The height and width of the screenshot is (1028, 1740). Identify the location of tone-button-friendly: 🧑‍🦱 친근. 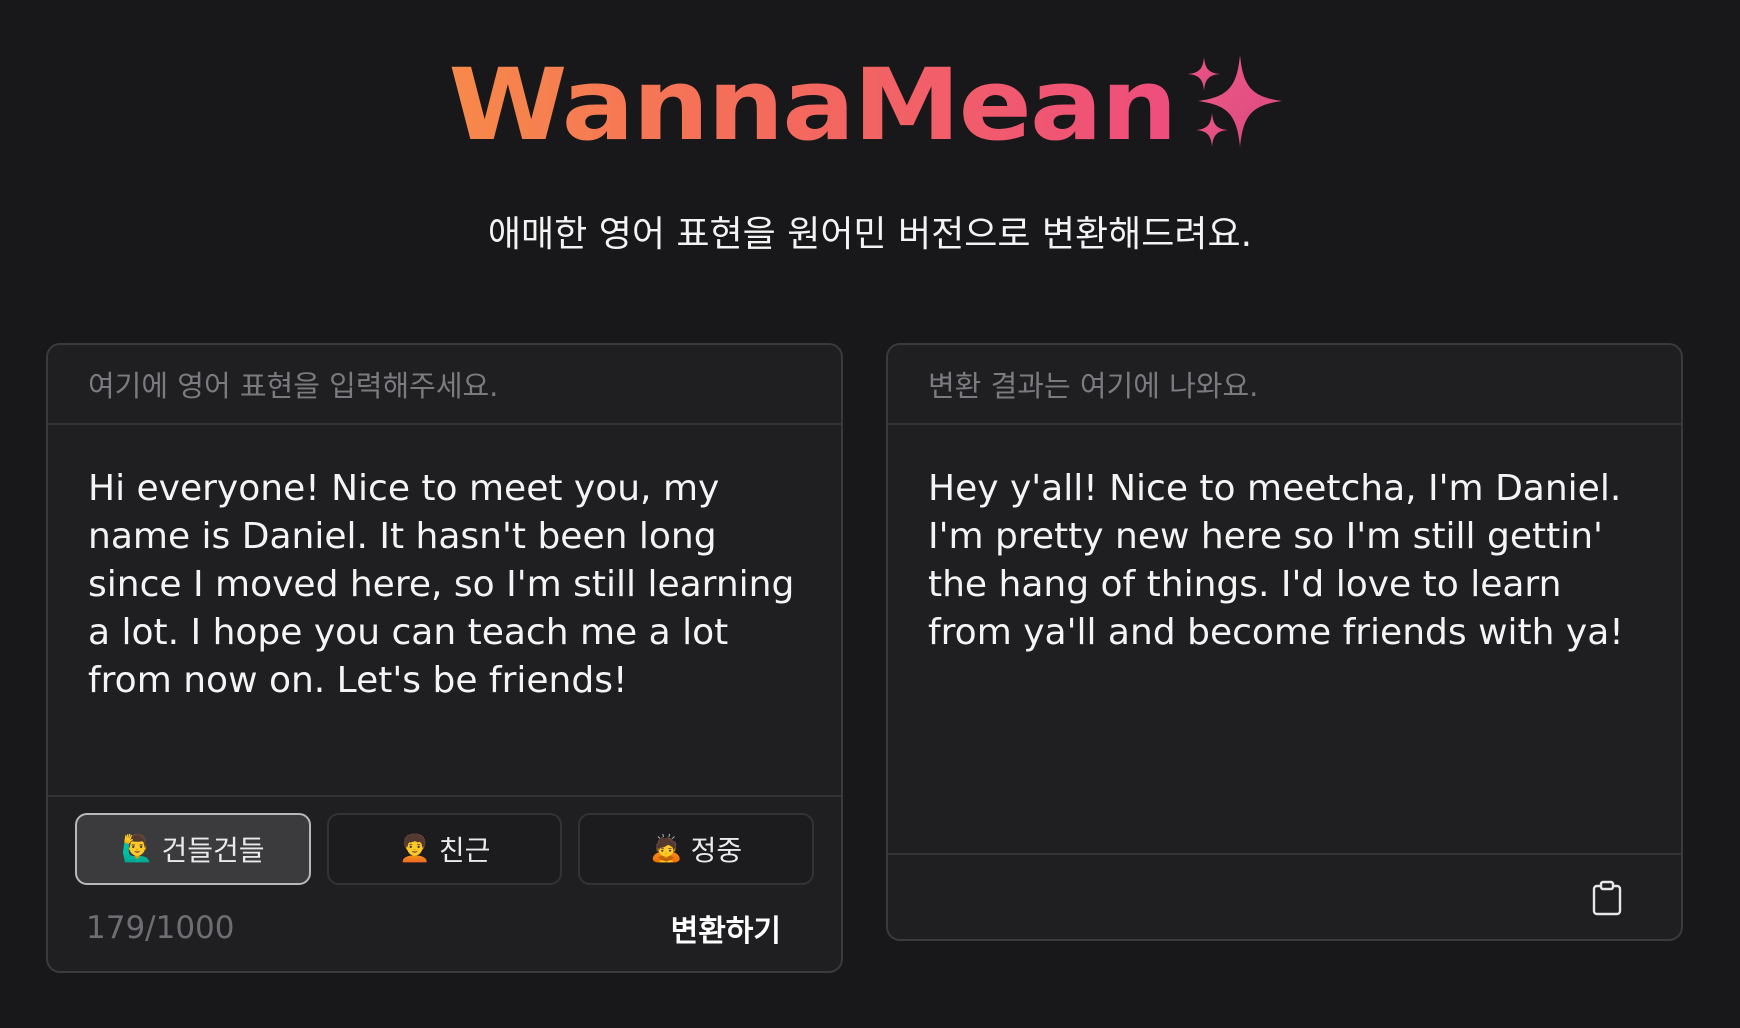
(444, 849).